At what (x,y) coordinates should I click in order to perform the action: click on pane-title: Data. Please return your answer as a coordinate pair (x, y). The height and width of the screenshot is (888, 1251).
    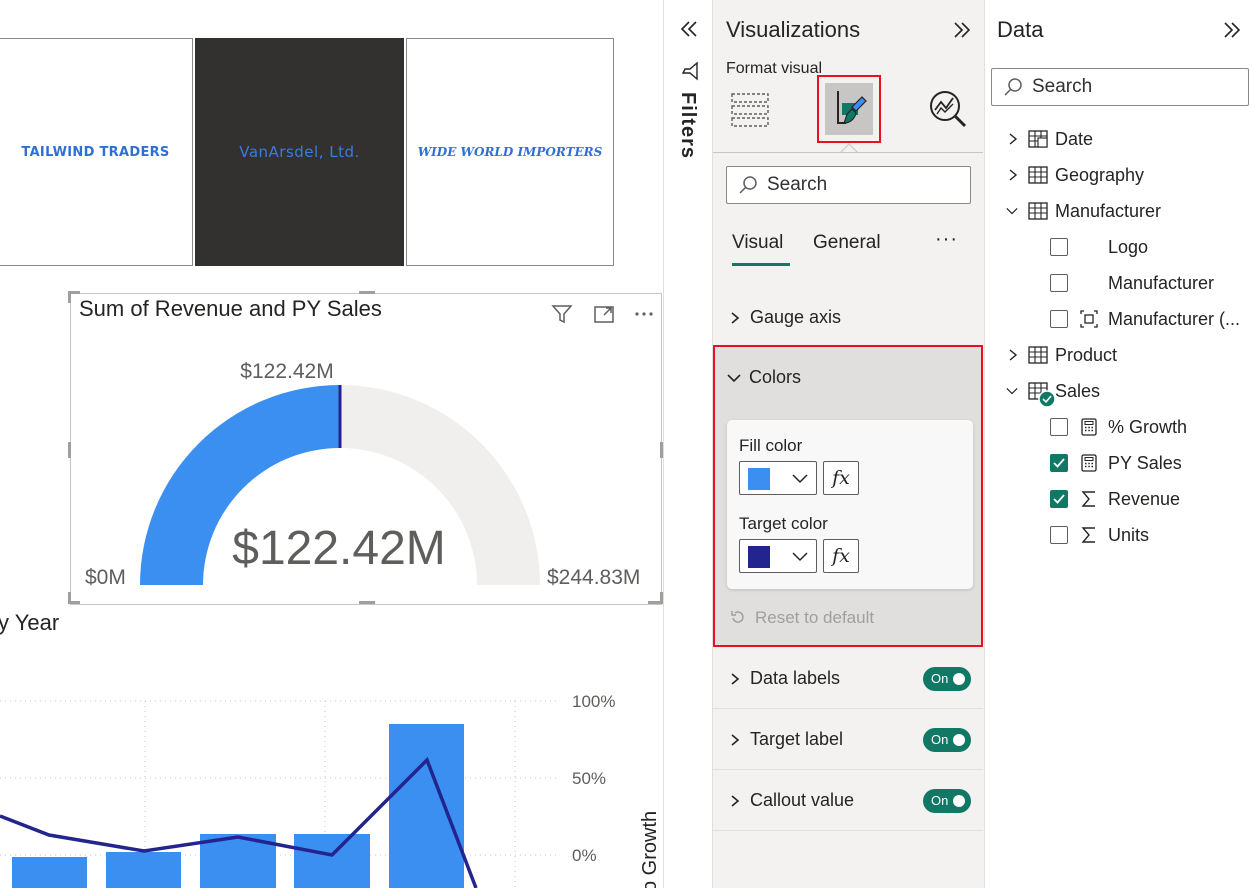
    Looking at the image, I should click on (1020, 29).